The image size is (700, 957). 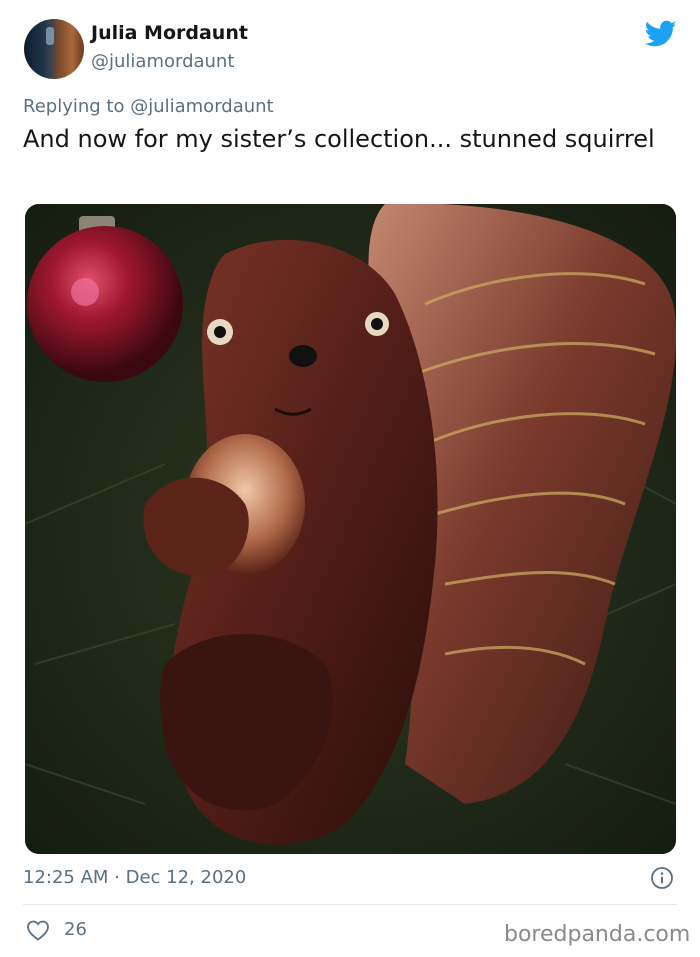 What do you see at coordinates (162, 61) in the screenshot?
I see `author-handle: @juliamordaunt` at bounding box center [162, 61].